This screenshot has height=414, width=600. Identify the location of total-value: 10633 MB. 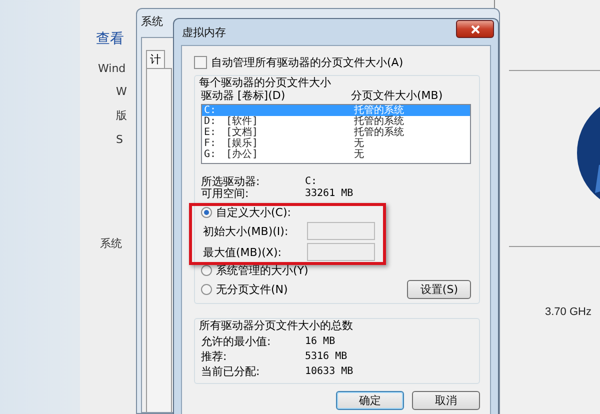
(329, 372).